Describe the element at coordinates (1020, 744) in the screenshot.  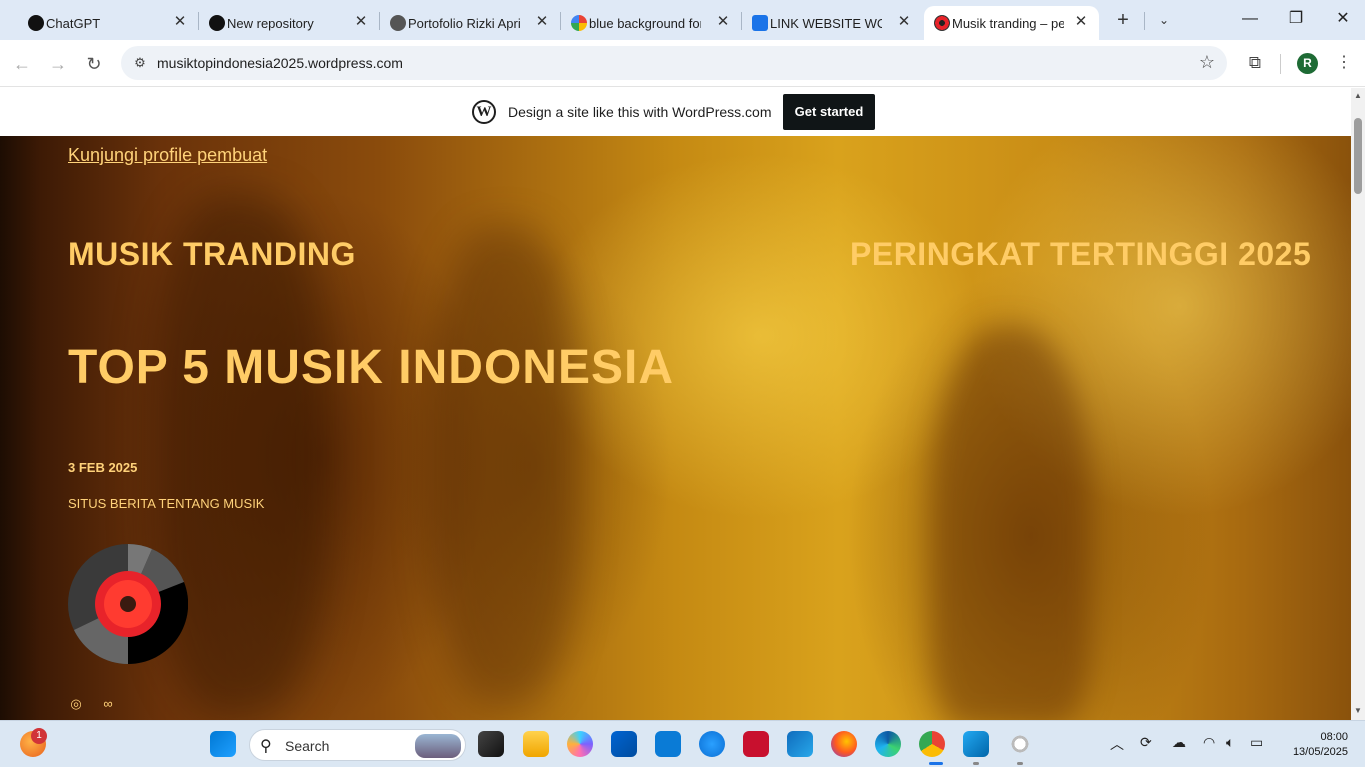
I see `app-icon` at that location.